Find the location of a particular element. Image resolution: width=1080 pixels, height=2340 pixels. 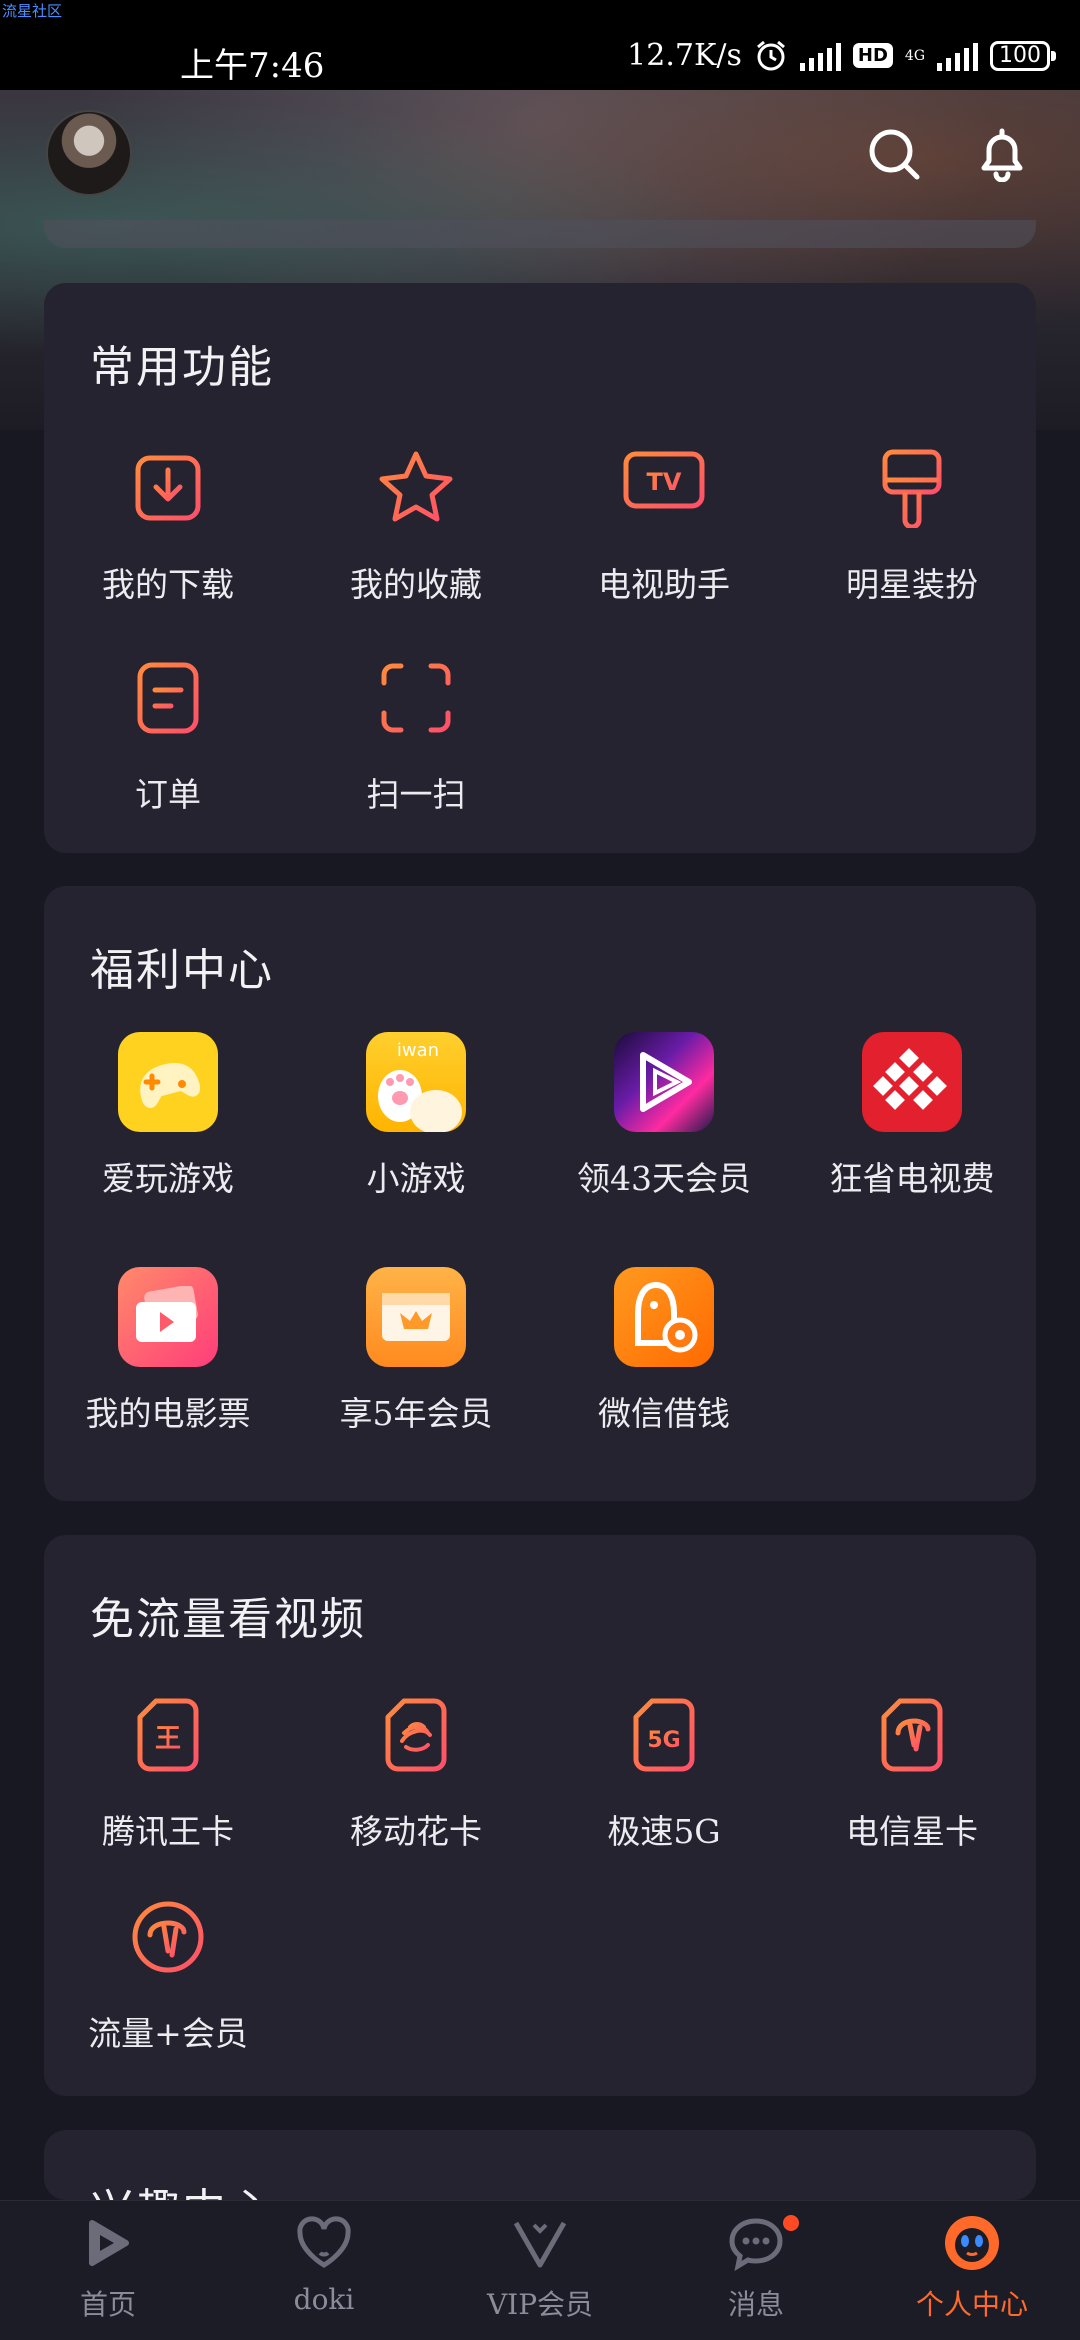

tab-profile: 个人中心 is located at coordinates (972, 2270).